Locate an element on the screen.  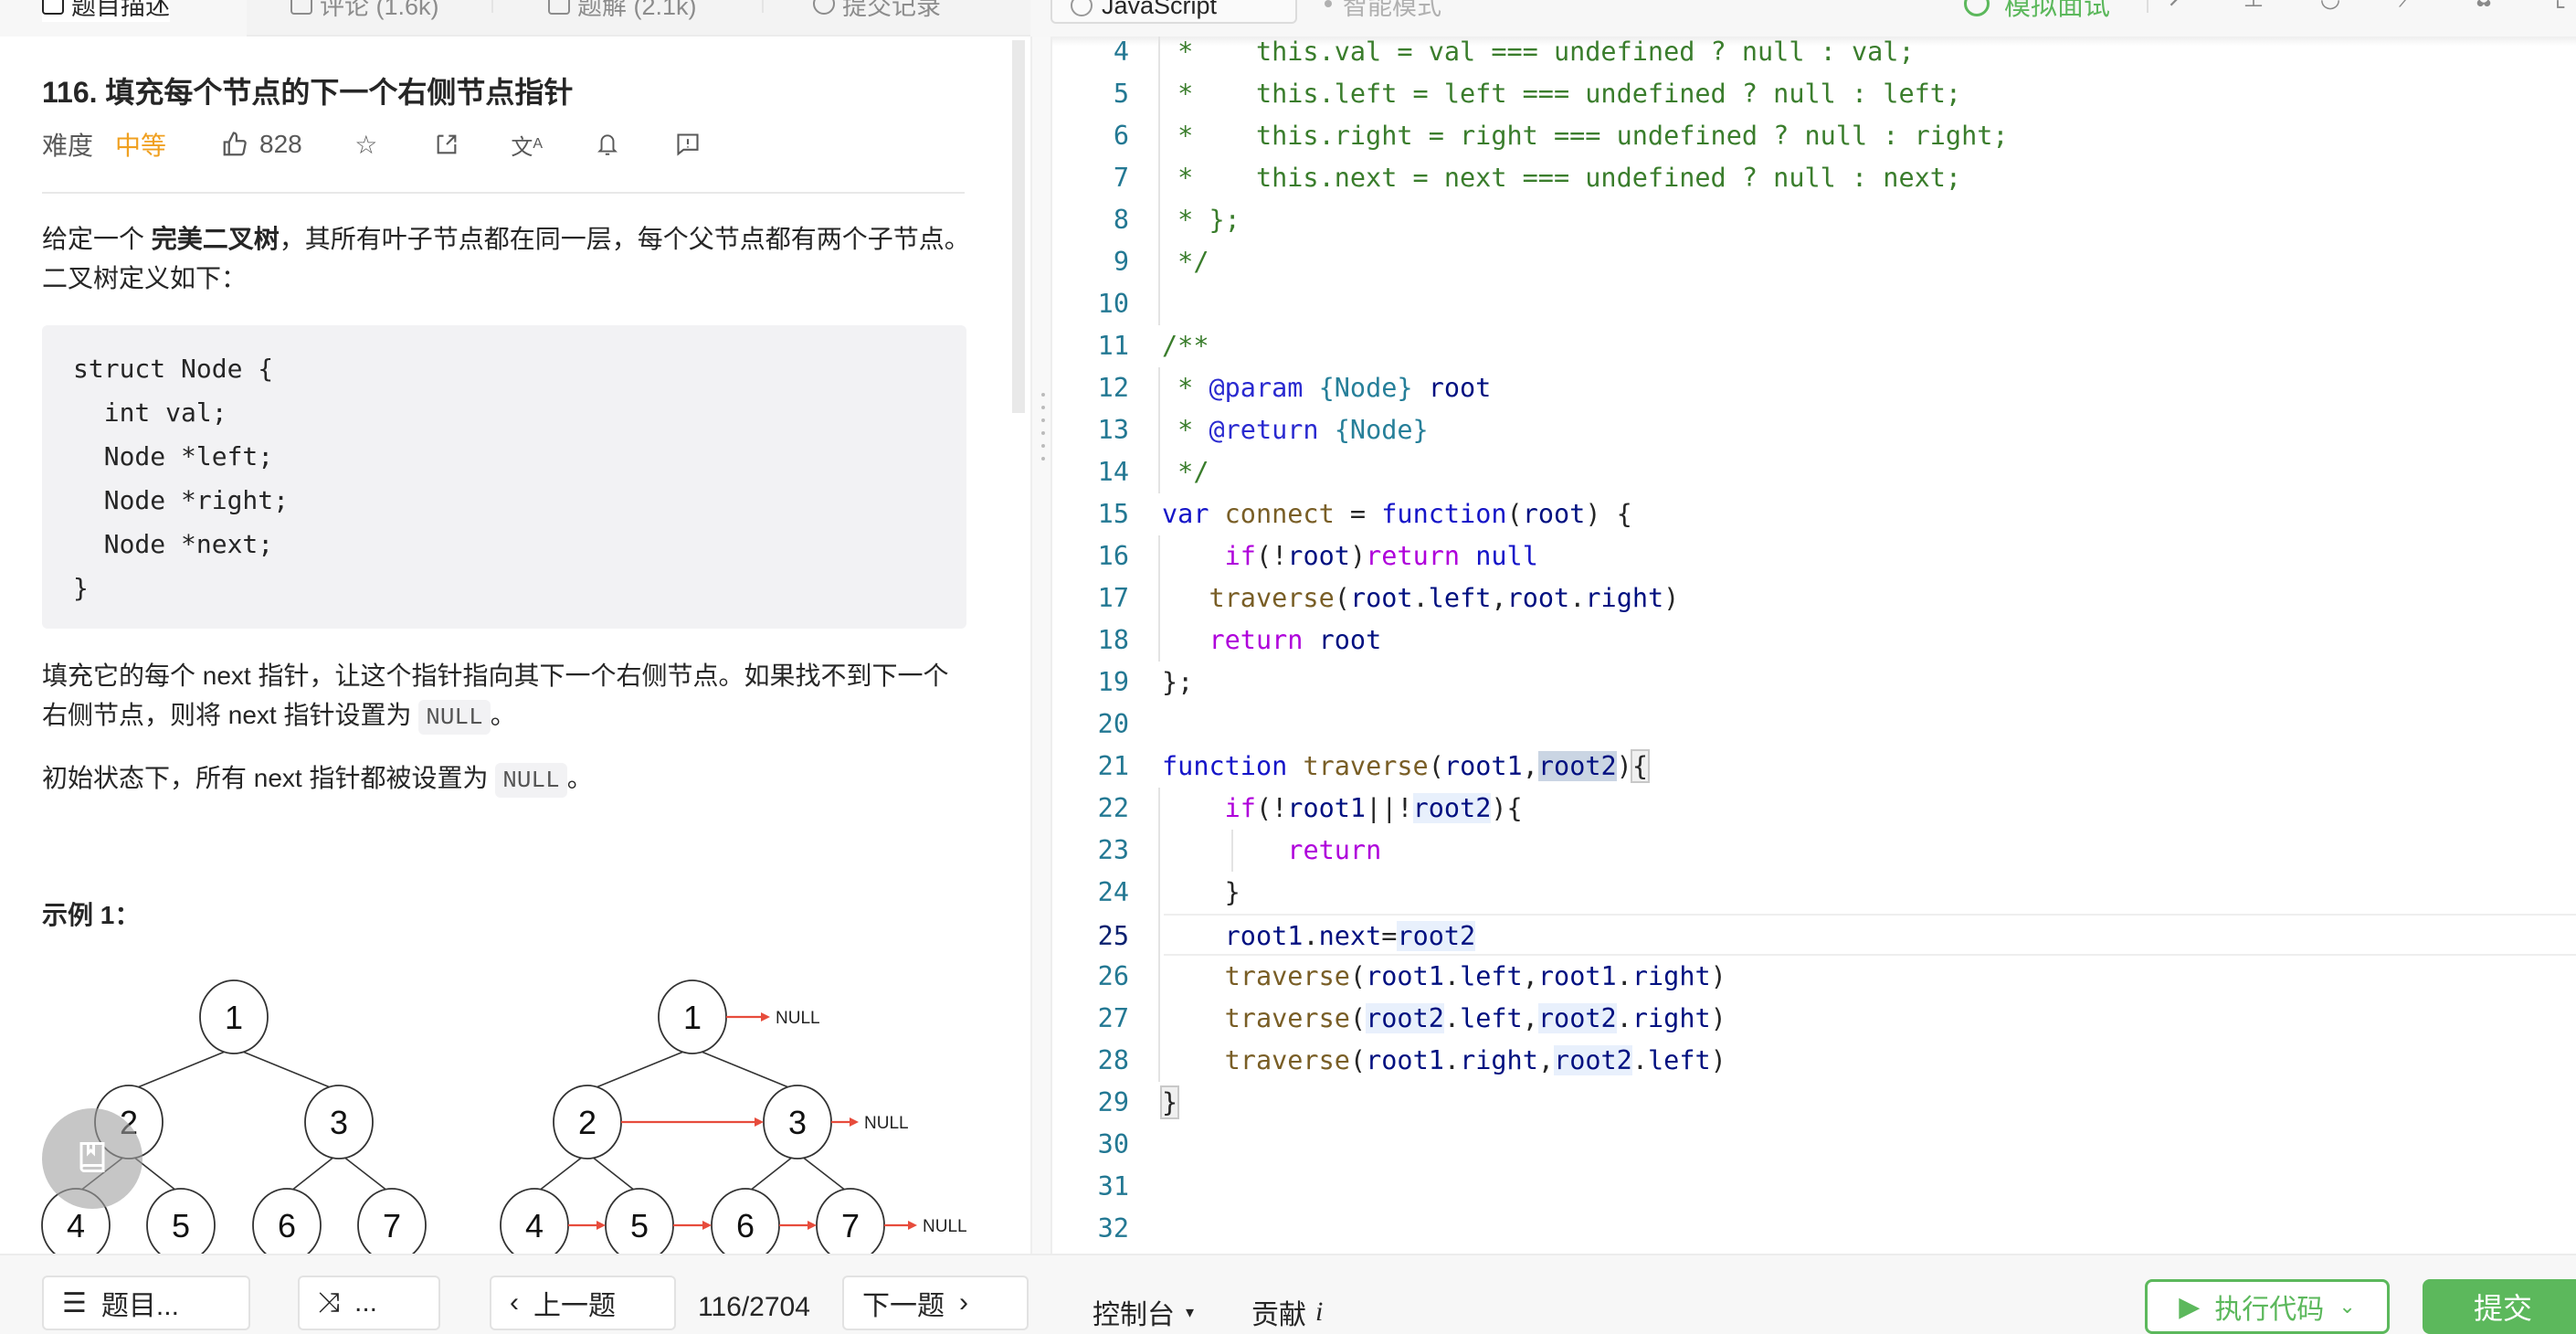
code-line: 24 } is located at coordinates (1814, 893).